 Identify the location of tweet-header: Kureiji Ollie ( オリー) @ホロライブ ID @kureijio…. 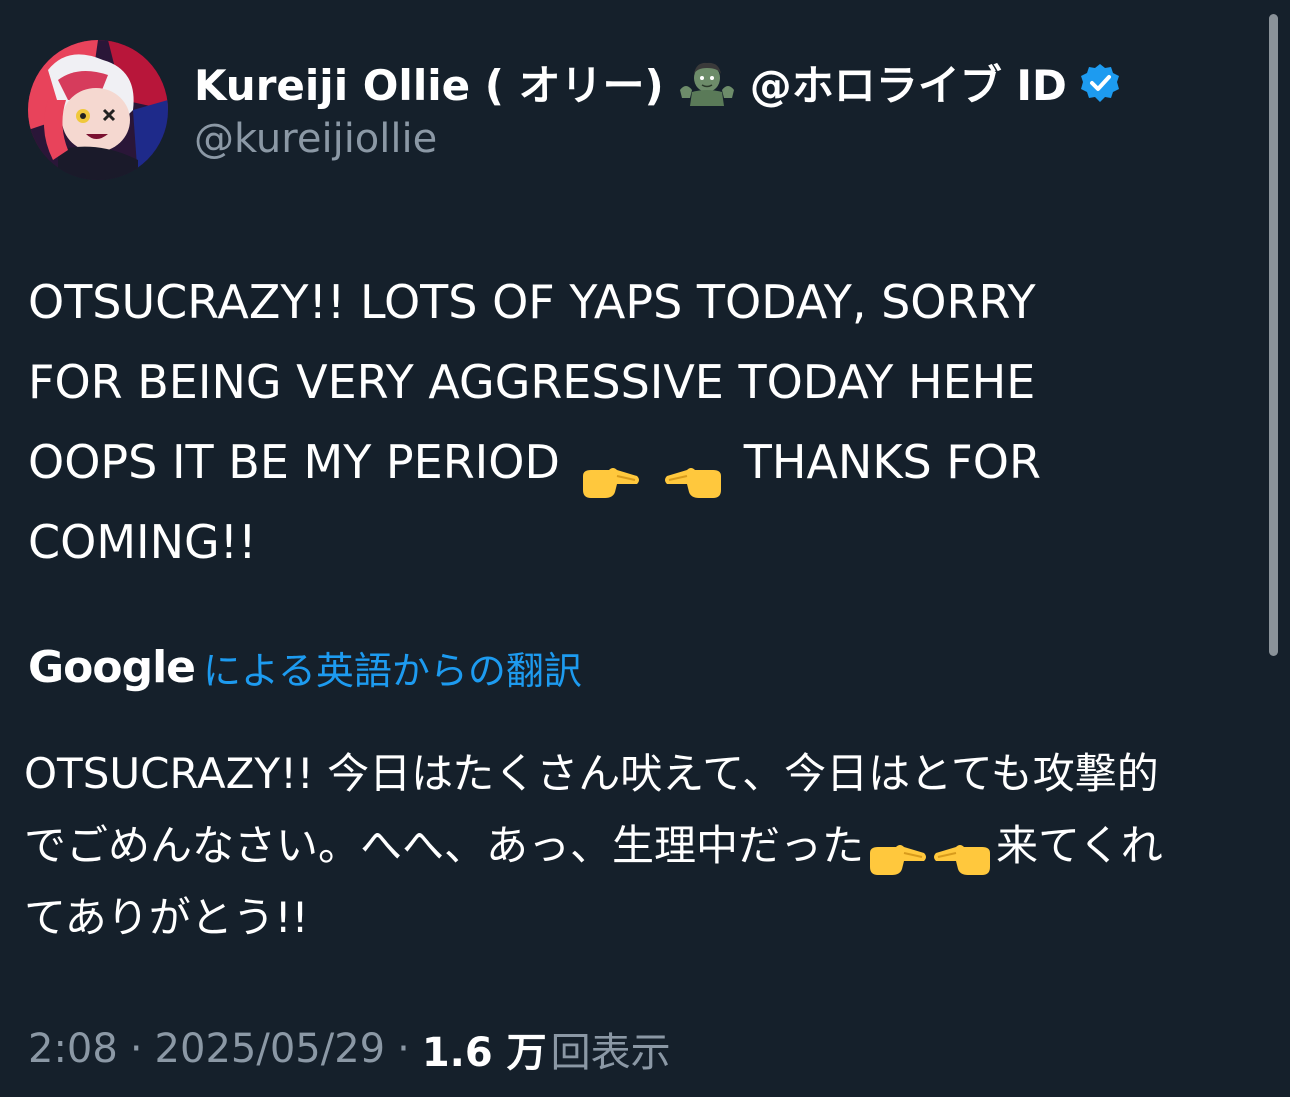
(628, 110).